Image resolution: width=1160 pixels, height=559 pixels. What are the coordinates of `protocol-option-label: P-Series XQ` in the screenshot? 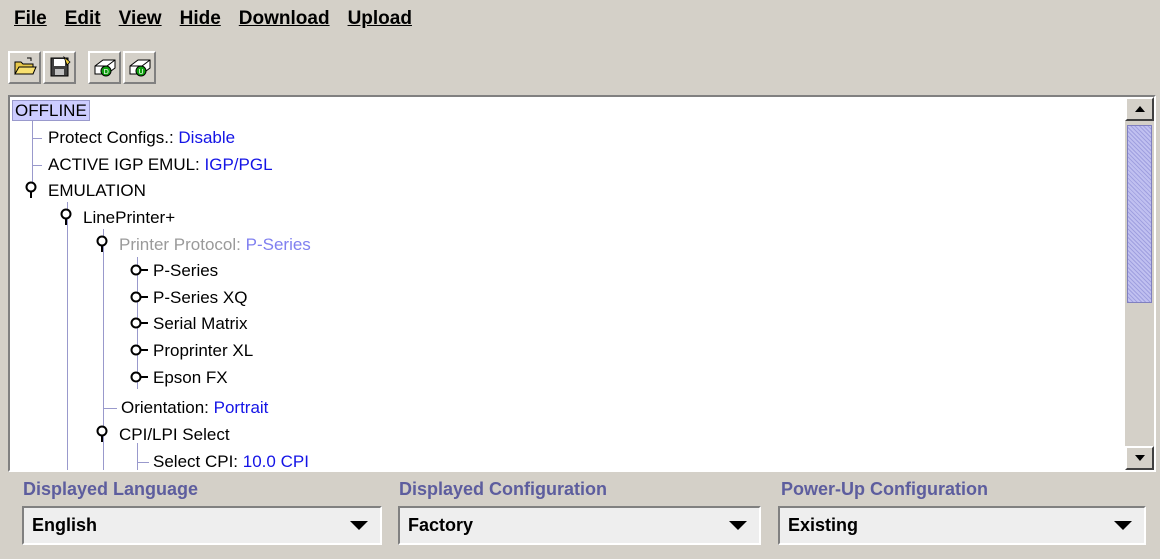 It's located at (200, 297).